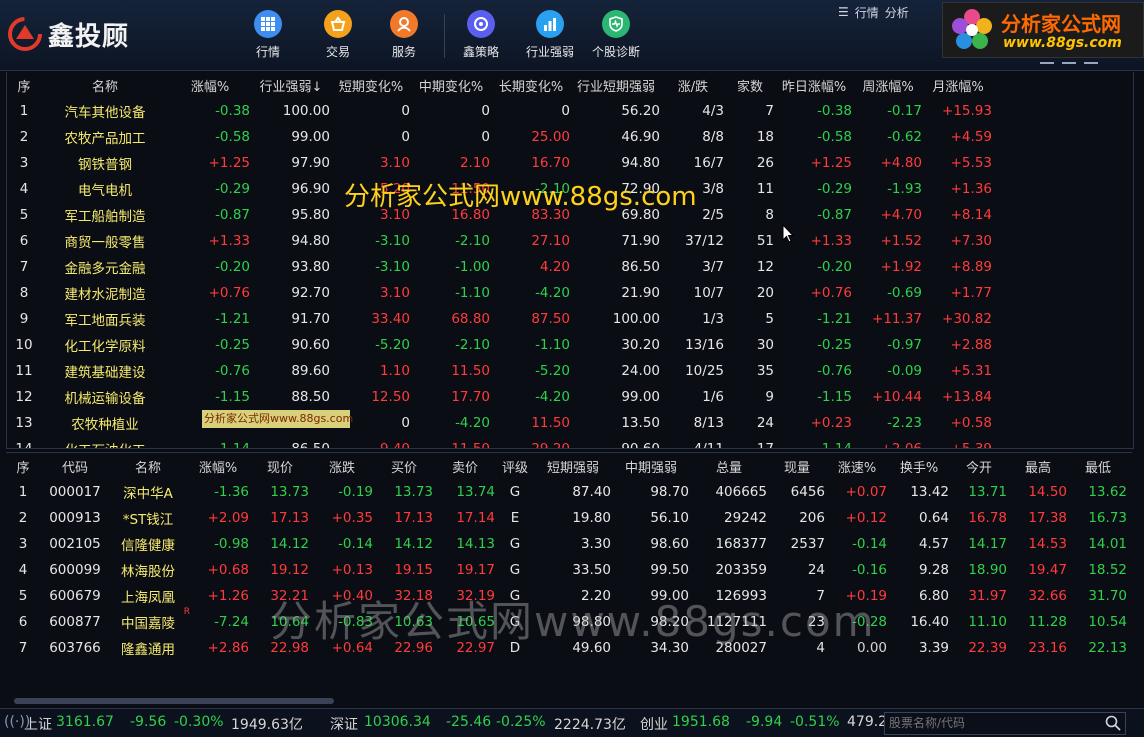 Image resolution: width=1144 pixels, height=756 pixels. What do you see at coordinates (24, 215) in the screenshot?
I see `table-cell: 5` at bounding box center [24, 215].